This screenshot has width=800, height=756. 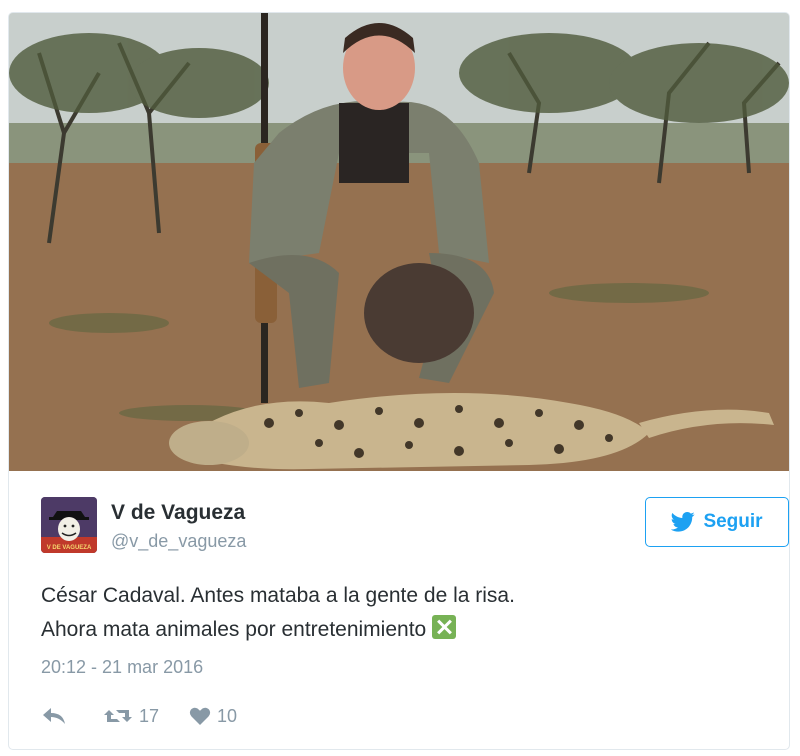 I want to click on reply-button, so click(x=54, y=716).